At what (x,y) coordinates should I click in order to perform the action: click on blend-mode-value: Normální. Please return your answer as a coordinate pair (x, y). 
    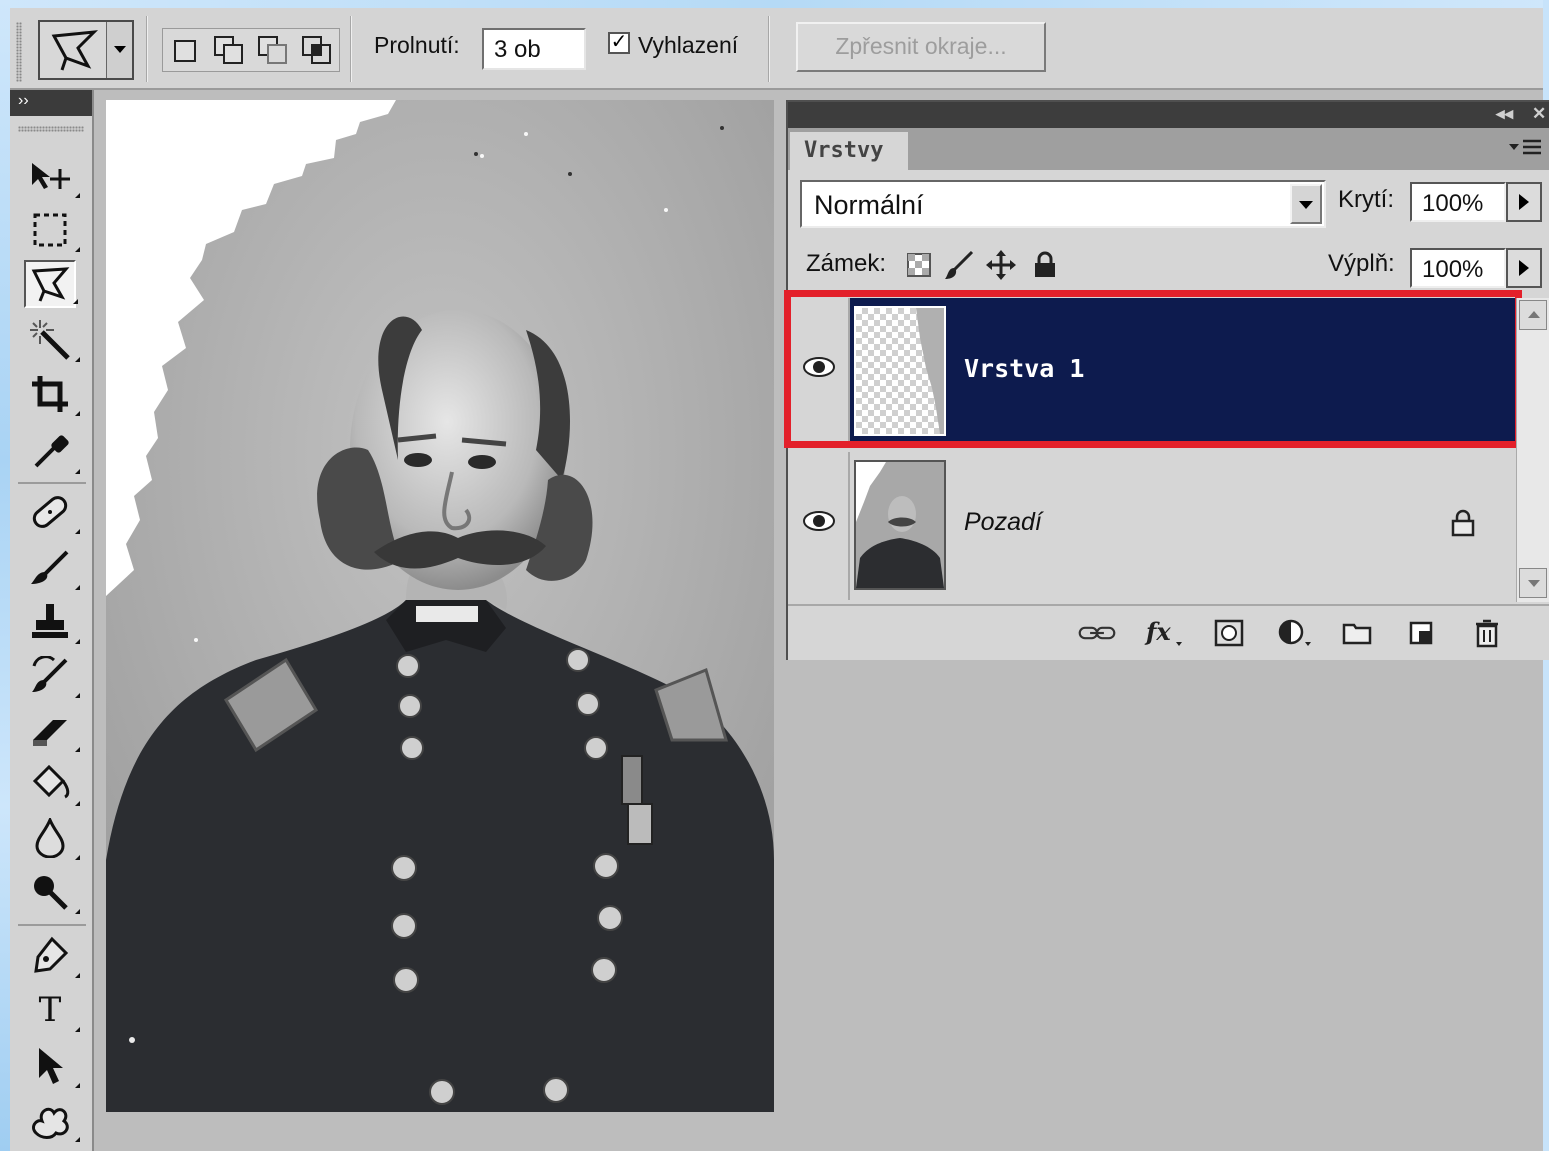
    Looking at the image, I should click on (869, 205).